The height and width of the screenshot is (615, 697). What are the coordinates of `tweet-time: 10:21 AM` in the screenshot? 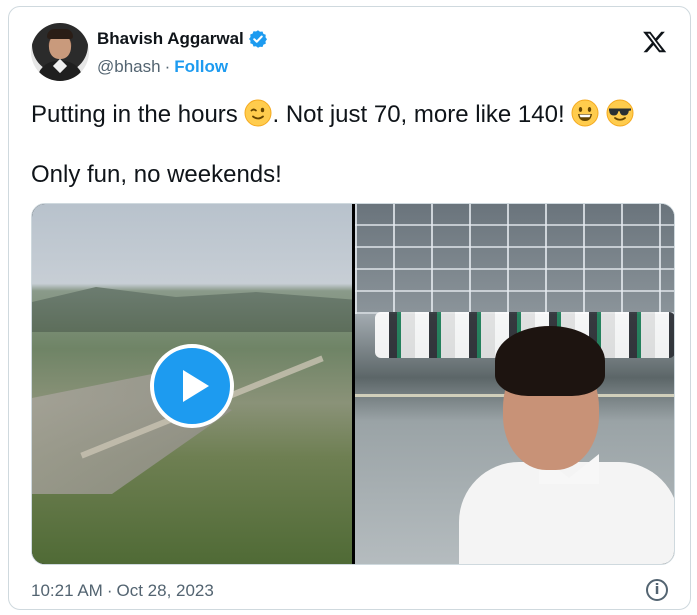 It's located at (67, 590).